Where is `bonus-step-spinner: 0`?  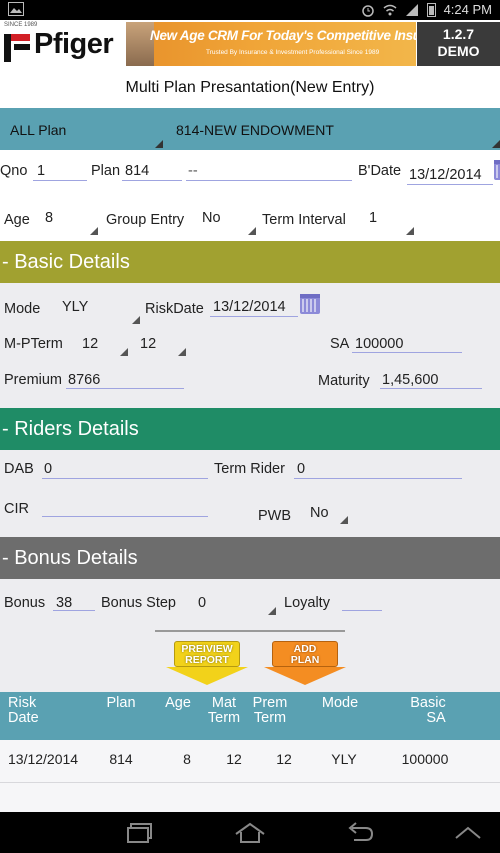
bonus-step-spinner: 0 is located at coordinates (235, 602).